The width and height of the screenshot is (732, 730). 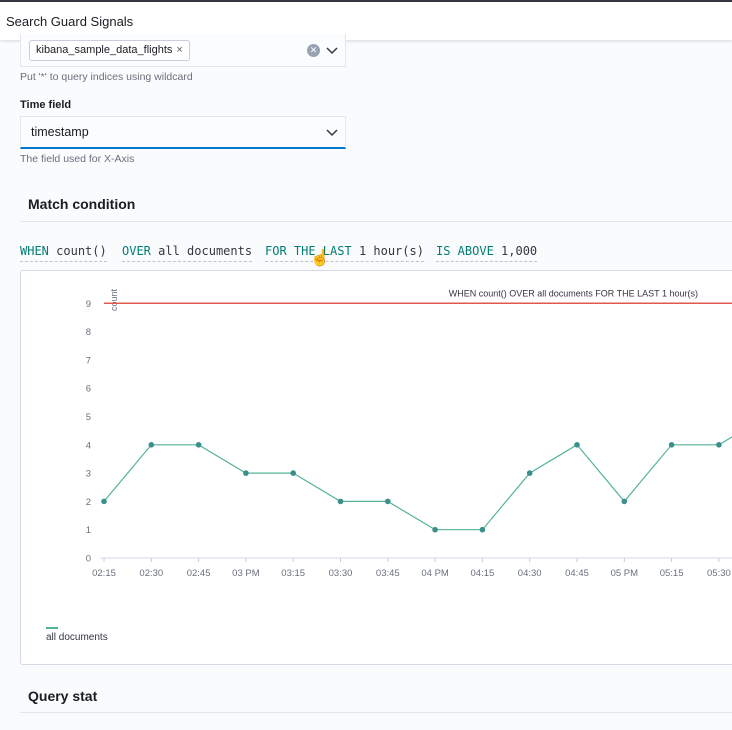 I want to click on clear-icon: ✕, so click(x=313, y=50).